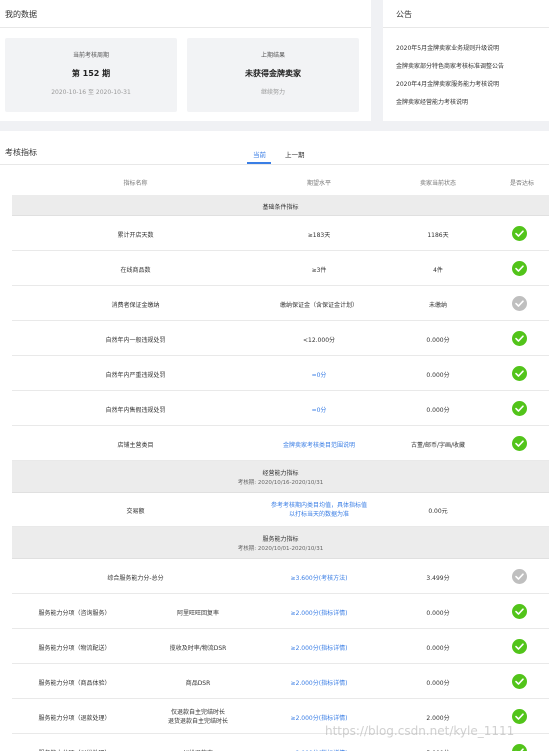 The width and height of the screenshot is (549, 751). Describe the element at coordinates (198, 683) in the screenshot. I see `metric-subname: 商品DSR` at that location.